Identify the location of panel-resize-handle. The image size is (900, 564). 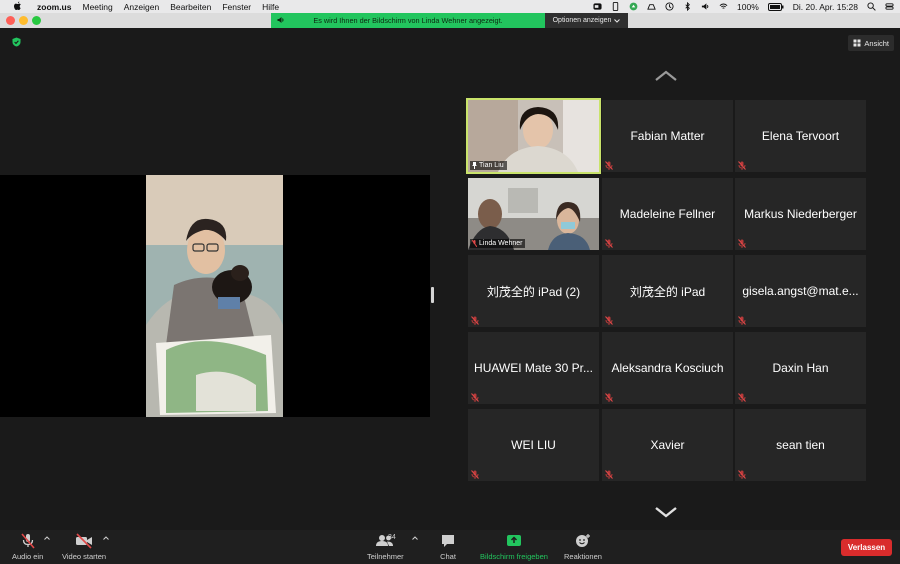
(432, 295).